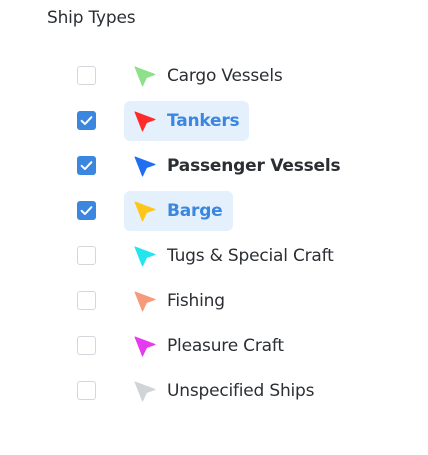 The height and width of the screenshot is (455, 428). What do you see at coordinates (91, 18) in the screenshot?
I see `section-title: Ship Types` at bounding box center [91, 18].